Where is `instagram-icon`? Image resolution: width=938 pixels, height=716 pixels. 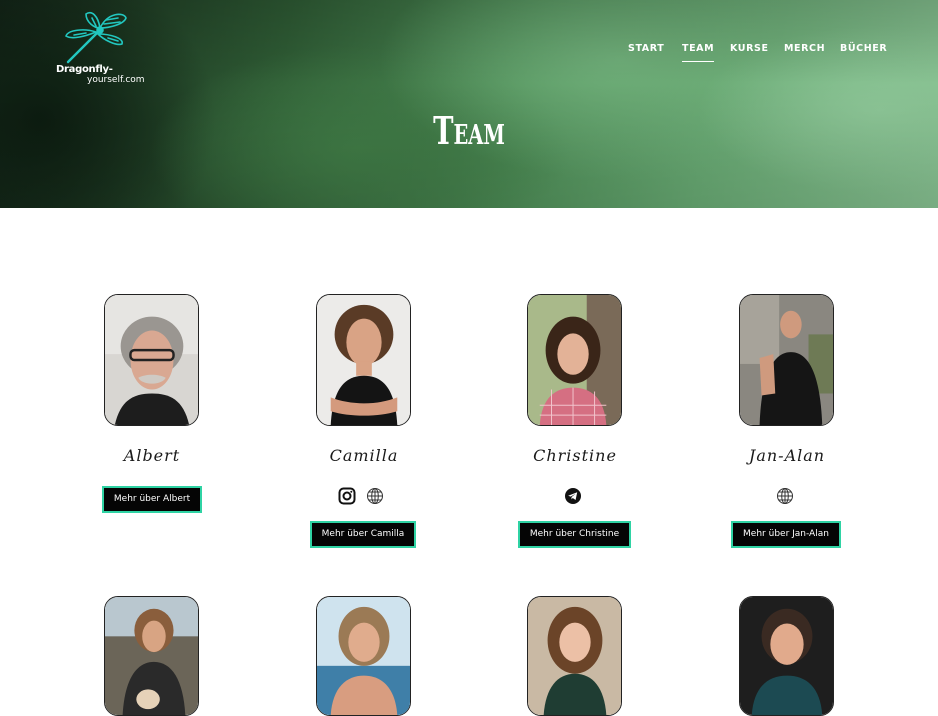
instagram-icon is located at coordinates (347, 496).